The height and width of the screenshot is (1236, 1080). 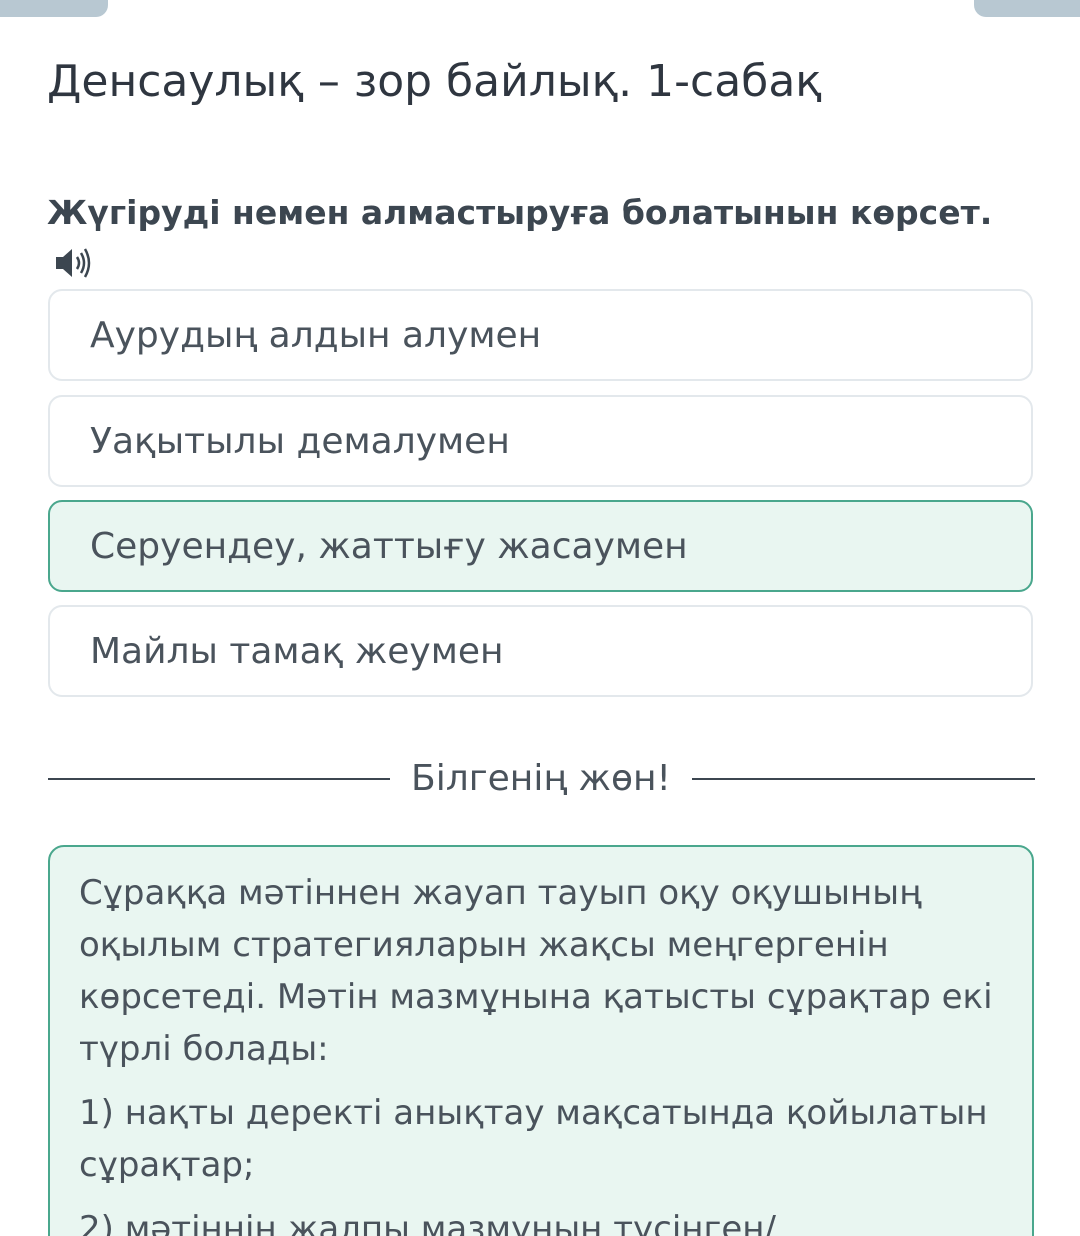 What do you see at coordinates (74, 263) in the screenshot?
I see `speaker-icon` at bounding box center [74, 263].